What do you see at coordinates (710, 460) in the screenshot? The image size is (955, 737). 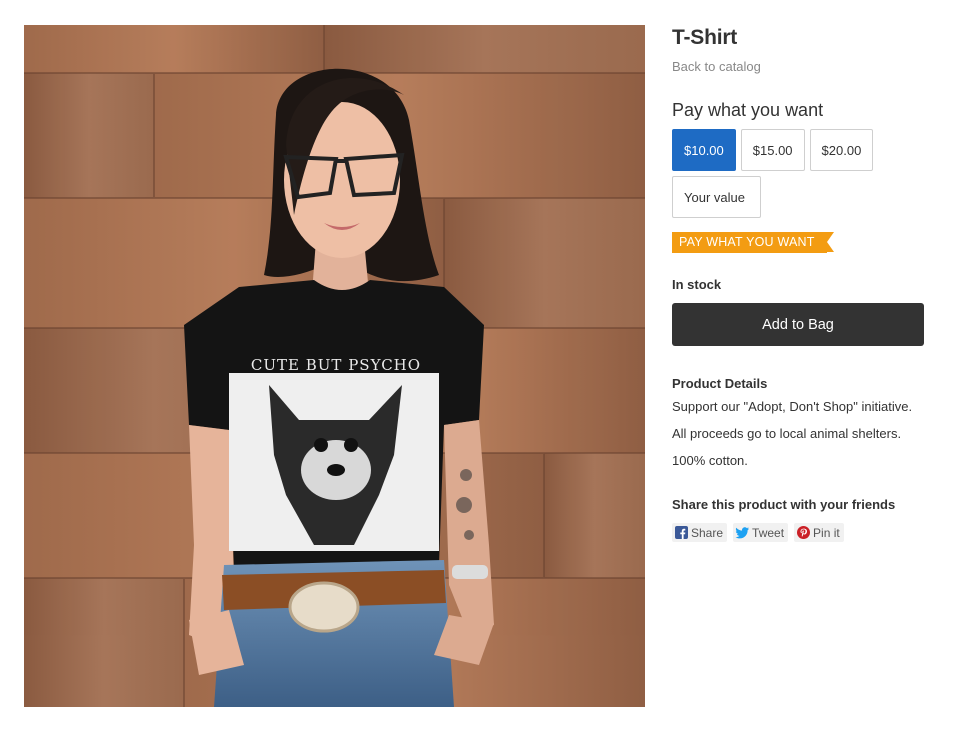 I see `details-line: 100% cotton.` at bounding box center [710, 460].